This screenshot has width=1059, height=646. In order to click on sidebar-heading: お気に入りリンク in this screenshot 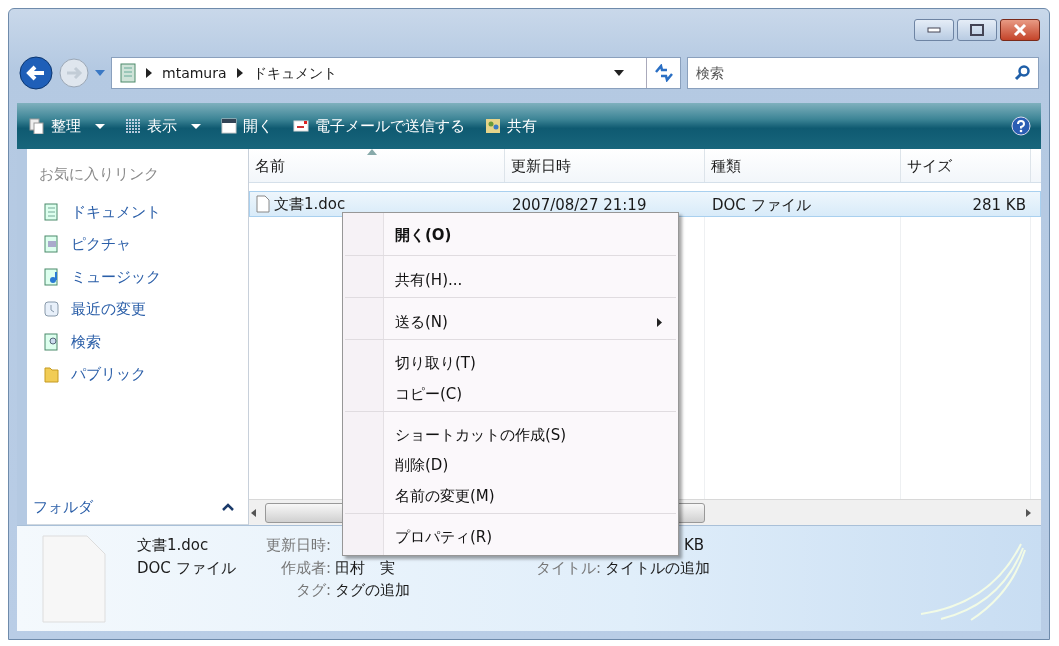, I will do `click(99, 174)`.